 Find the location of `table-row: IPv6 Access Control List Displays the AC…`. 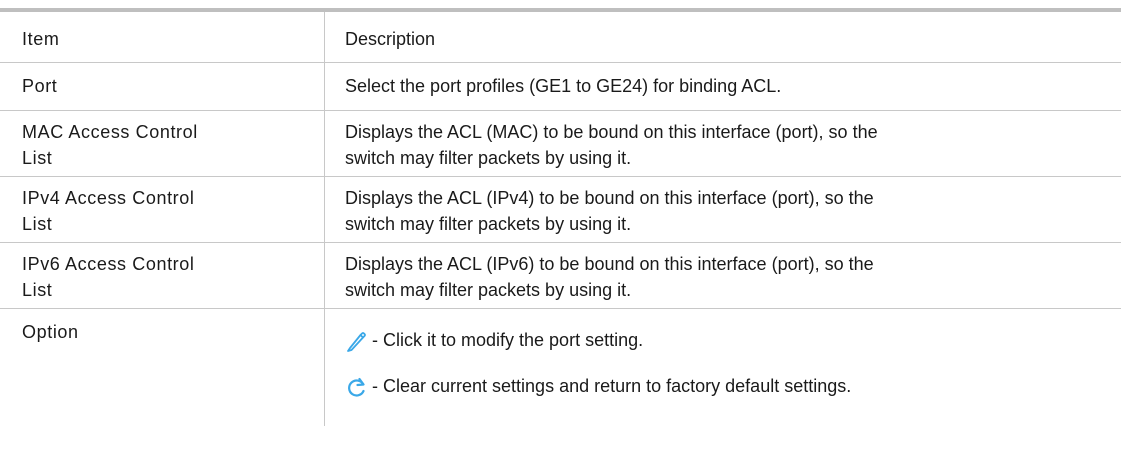

table-row: IPv6 Access Control List Displays the AC… is located at coordinates (560, 275).